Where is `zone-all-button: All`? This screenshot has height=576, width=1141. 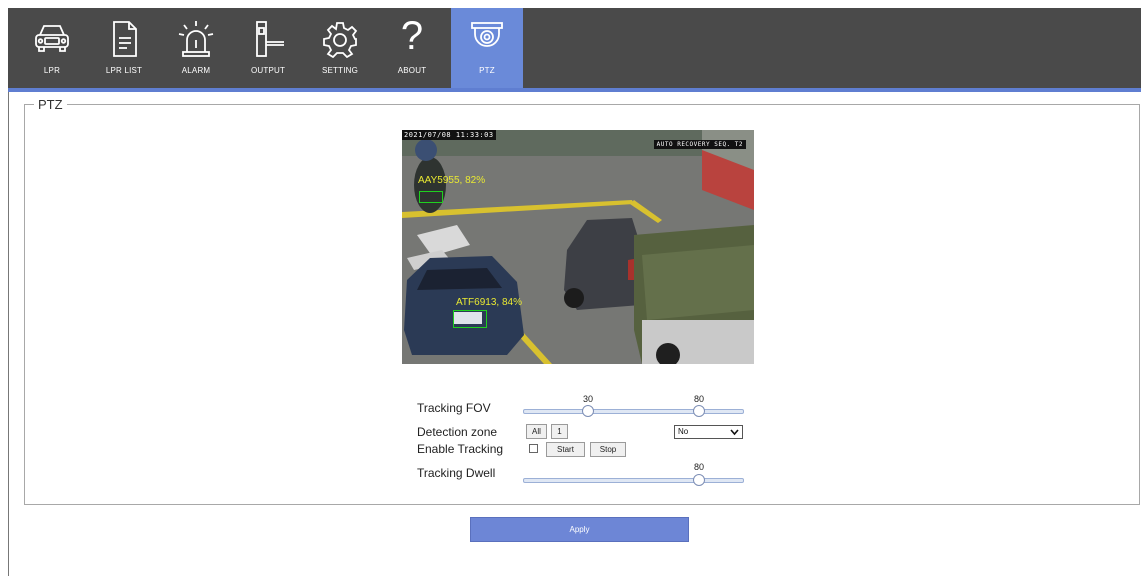 zone-all-button: All is located at coordinates (536, 431).